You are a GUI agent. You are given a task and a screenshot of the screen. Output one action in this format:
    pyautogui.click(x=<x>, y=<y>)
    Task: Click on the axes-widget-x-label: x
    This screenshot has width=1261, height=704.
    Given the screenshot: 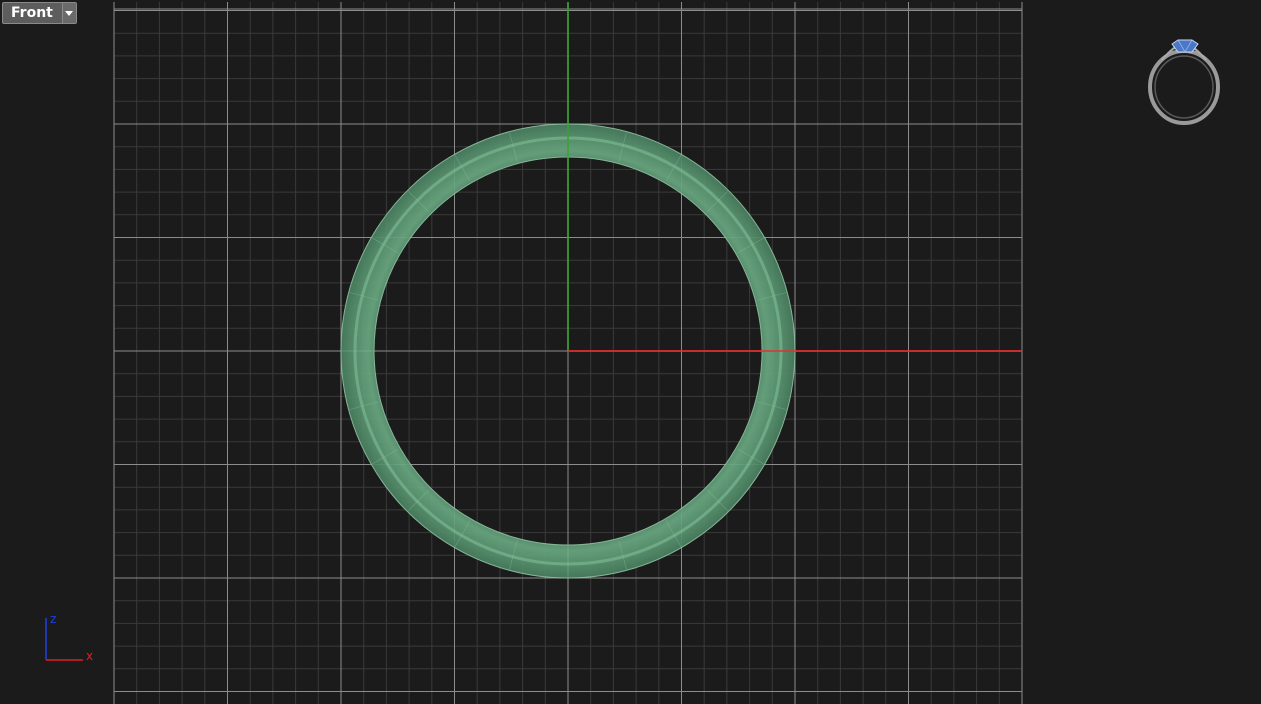 What is the action you would take?
    pyautogui.click(x=89, y=656)
    